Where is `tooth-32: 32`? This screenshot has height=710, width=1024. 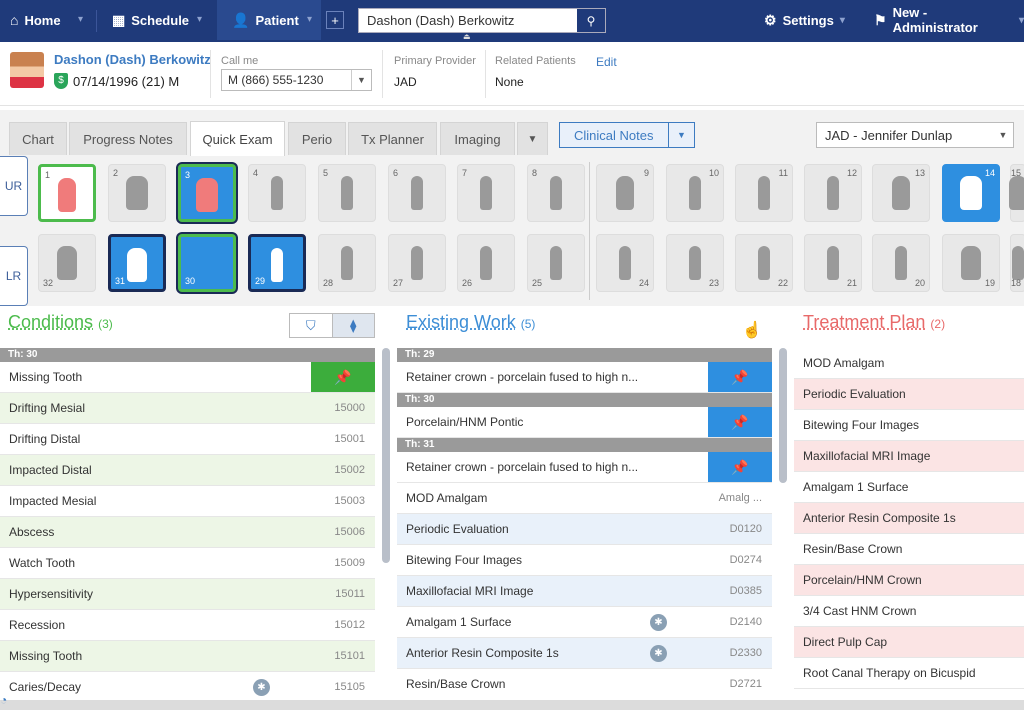 tooth-32: 32 is located at coordinates (67, 263).